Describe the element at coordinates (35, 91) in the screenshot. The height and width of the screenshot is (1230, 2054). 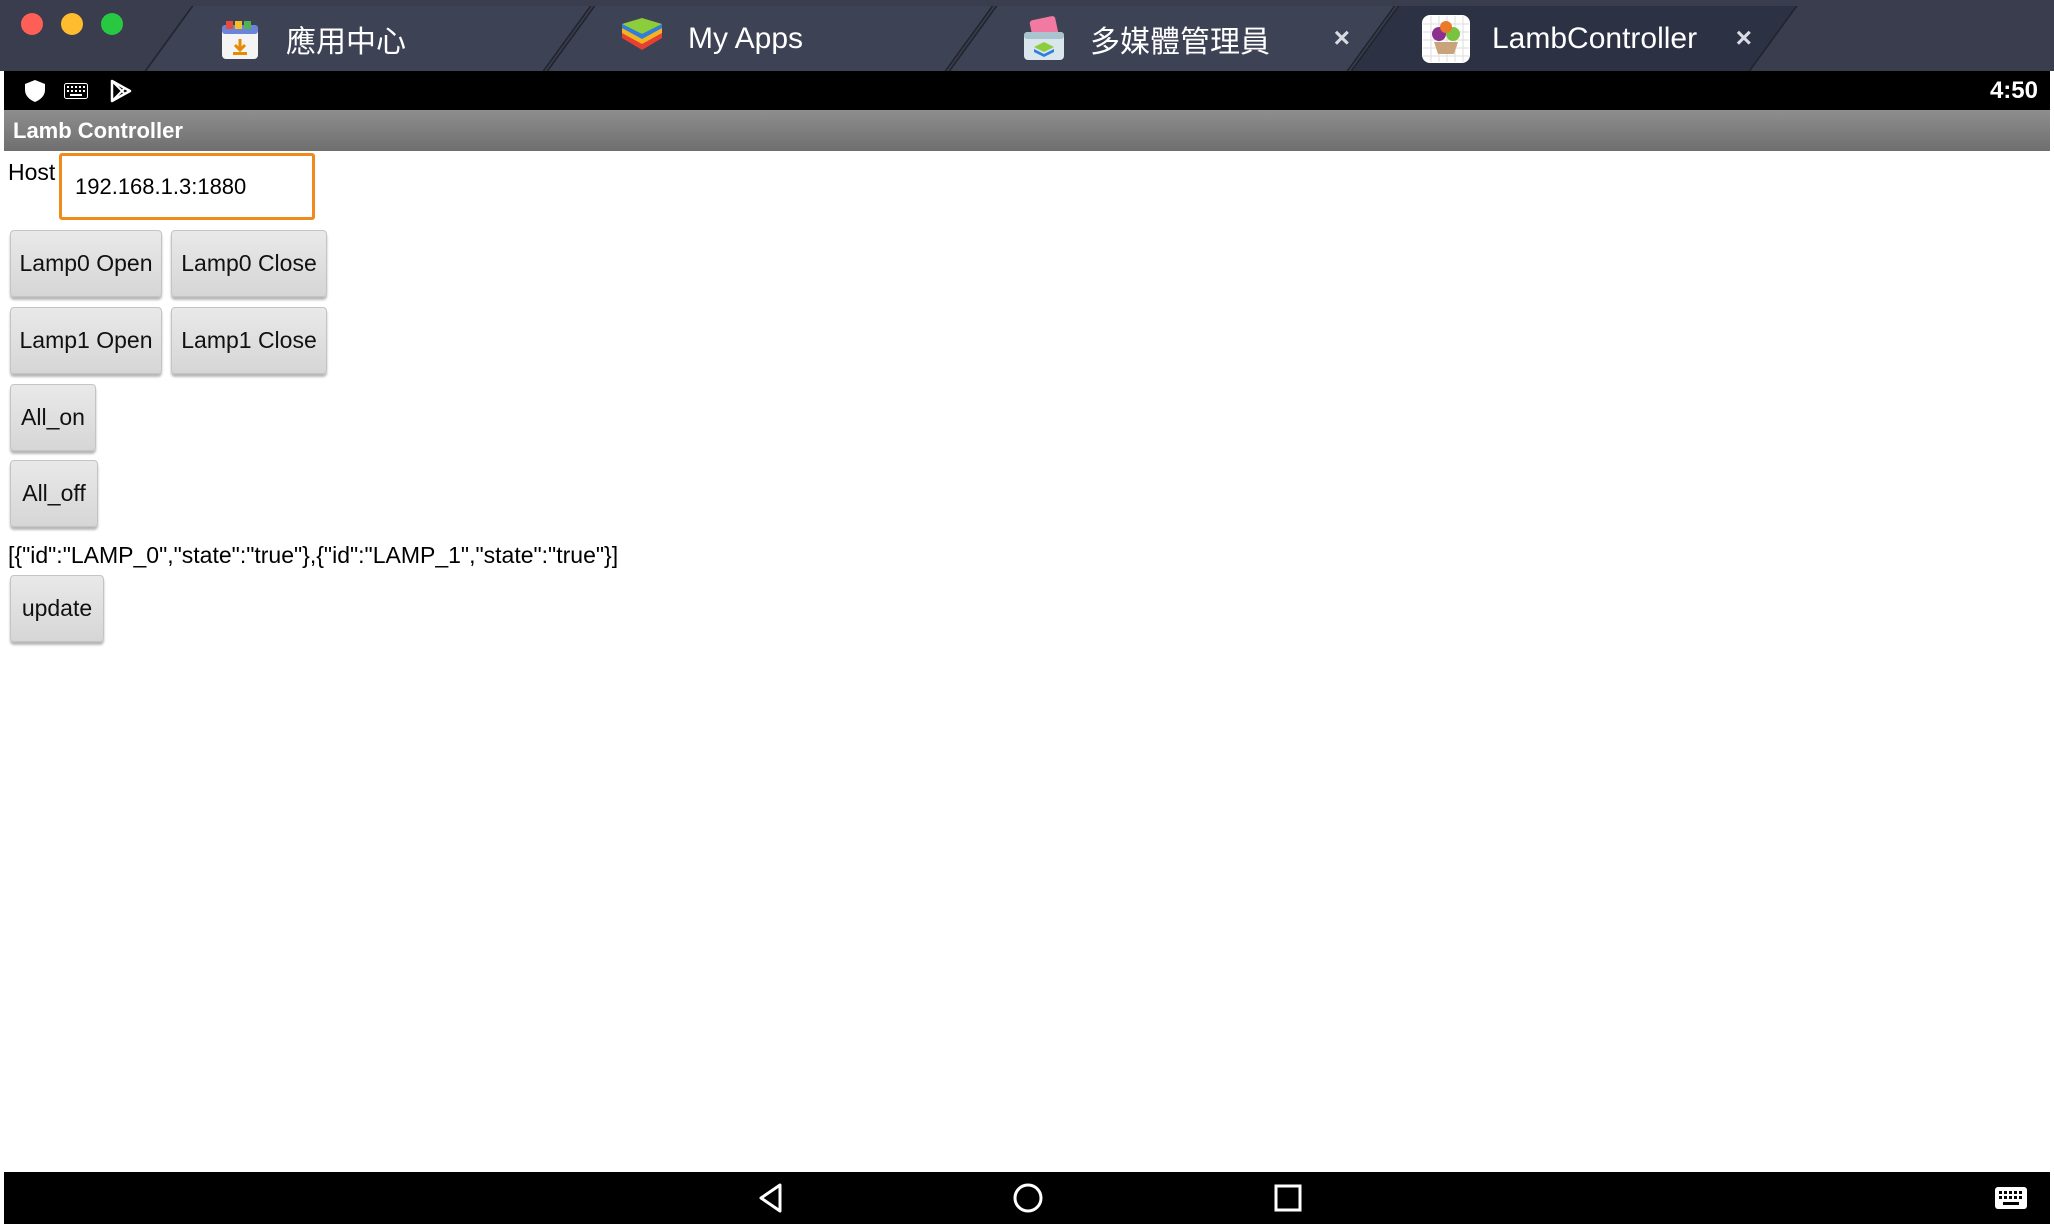
I see `shield-icon` at that location.